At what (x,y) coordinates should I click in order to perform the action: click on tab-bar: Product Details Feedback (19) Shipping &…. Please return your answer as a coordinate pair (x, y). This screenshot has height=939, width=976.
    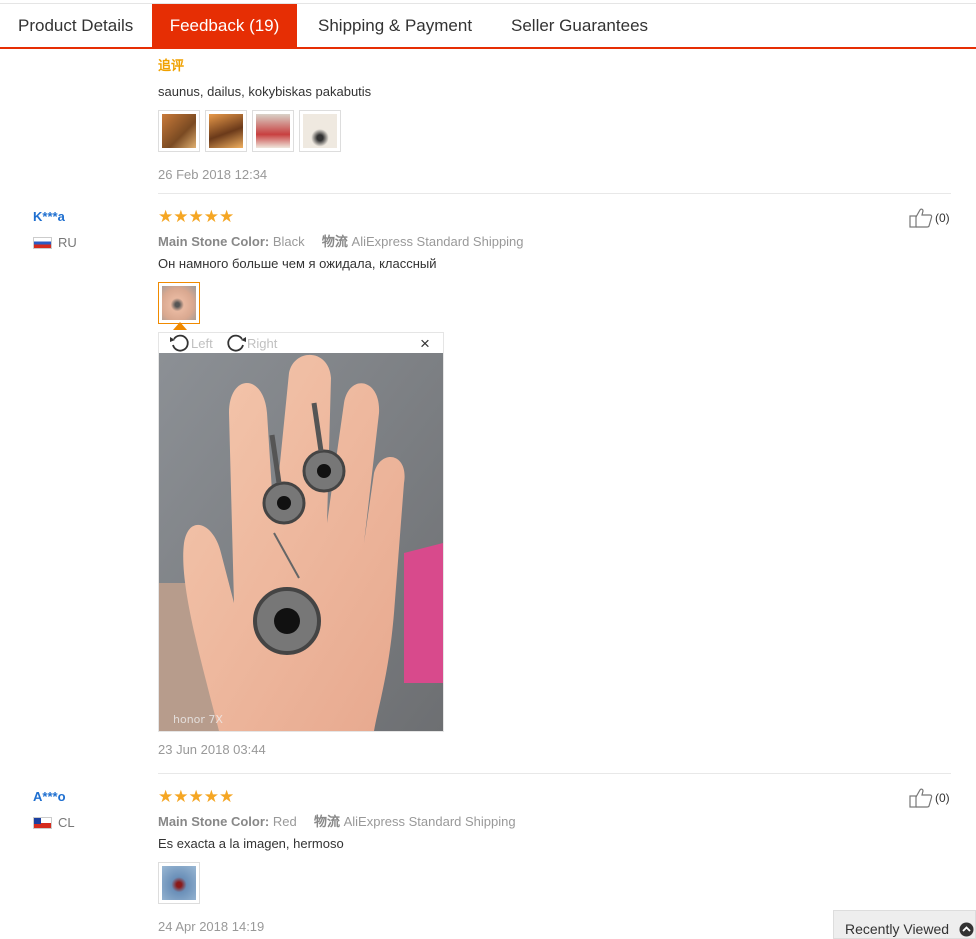
    Looking at the image, I should click on (488, 26).